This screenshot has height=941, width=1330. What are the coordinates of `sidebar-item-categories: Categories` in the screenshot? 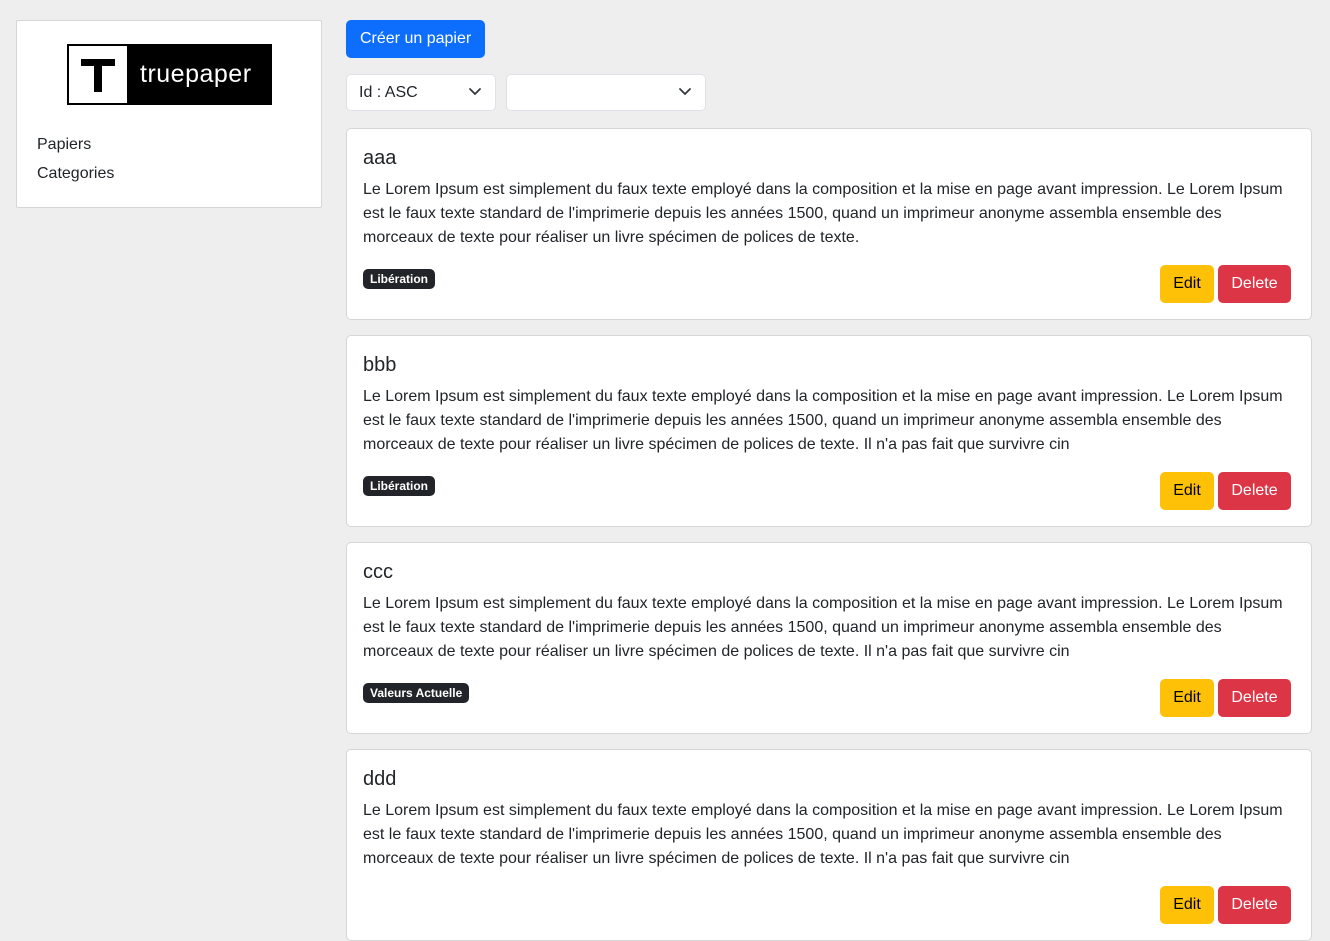 It's located at (75, 173).